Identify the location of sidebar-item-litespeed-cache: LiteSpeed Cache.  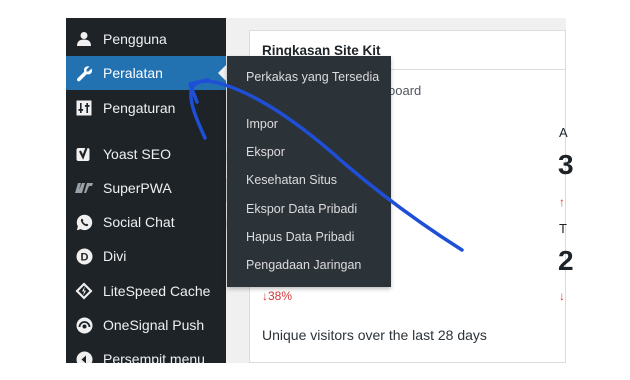
(146, 291).